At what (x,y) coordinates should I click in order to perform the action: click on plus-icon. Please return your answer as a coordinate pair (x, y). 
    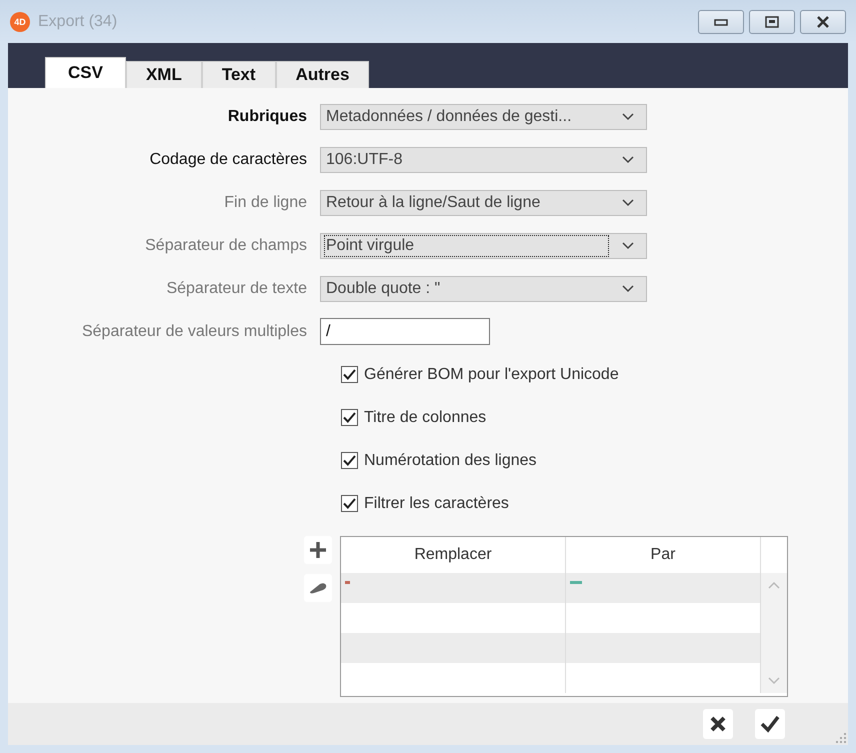
    Looking at the image, I should click on (318, 550).